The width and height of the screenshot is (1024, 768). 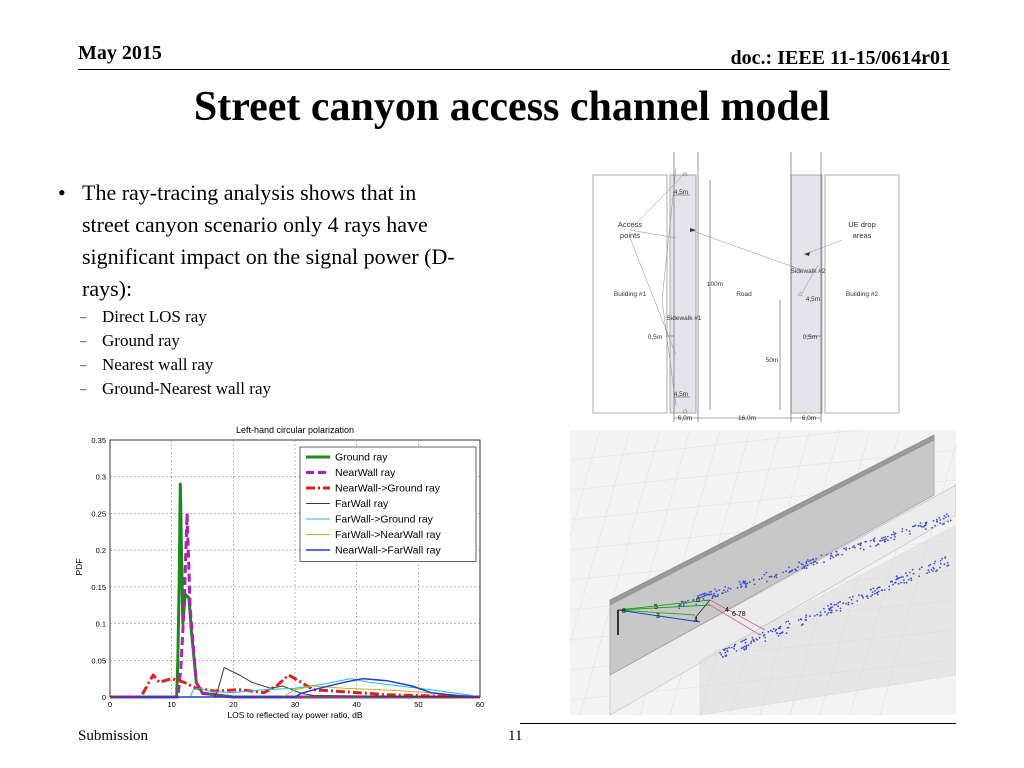 What do you see at coordinates (799, 293) in the screenshot?
I see `ue-marker: ☼` at bounding box center [799, 293].